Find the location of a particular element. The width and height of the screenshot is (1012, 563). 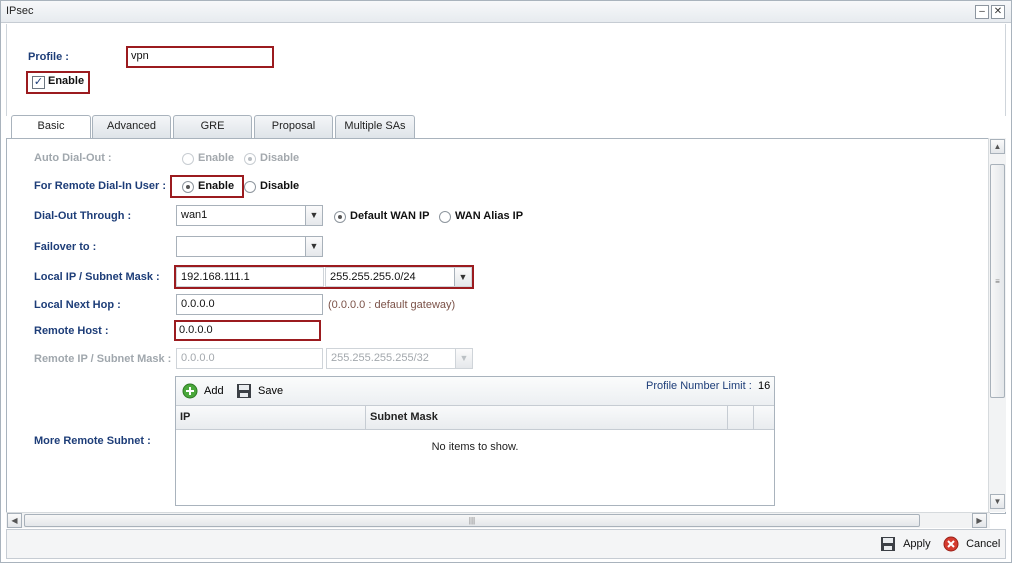

close-button: ✕ is located at coordinates (998, 12).